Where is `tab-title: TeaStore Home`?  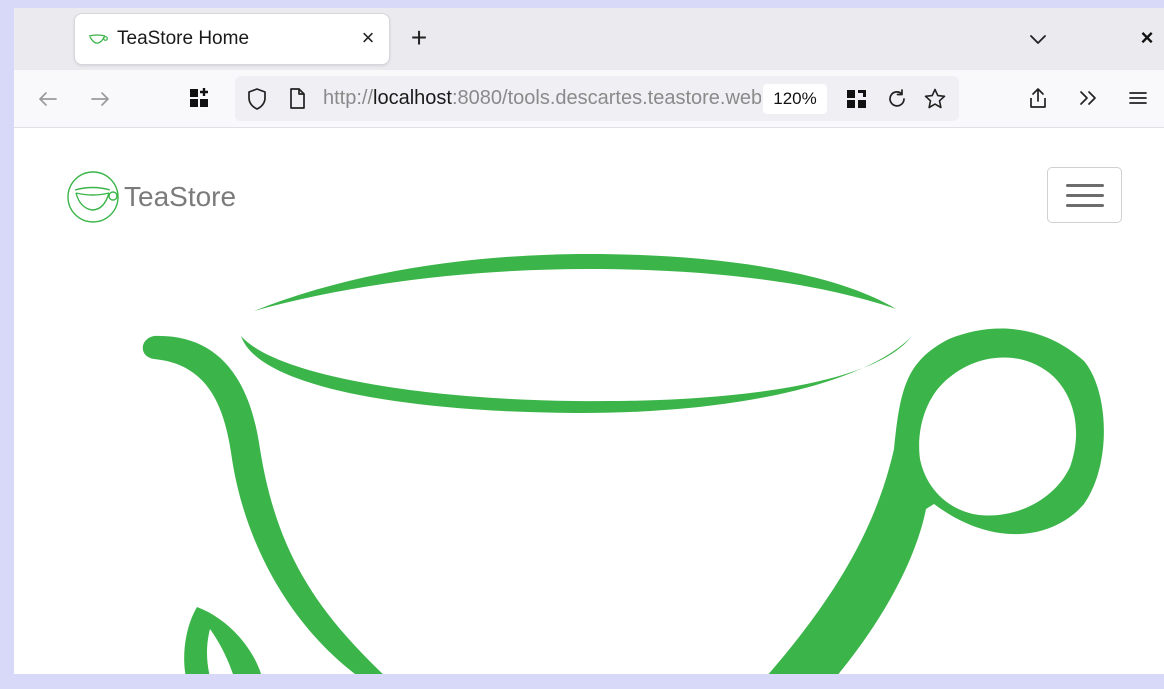 tab-title: TeaStore Home is located at coordinates (183, 38).